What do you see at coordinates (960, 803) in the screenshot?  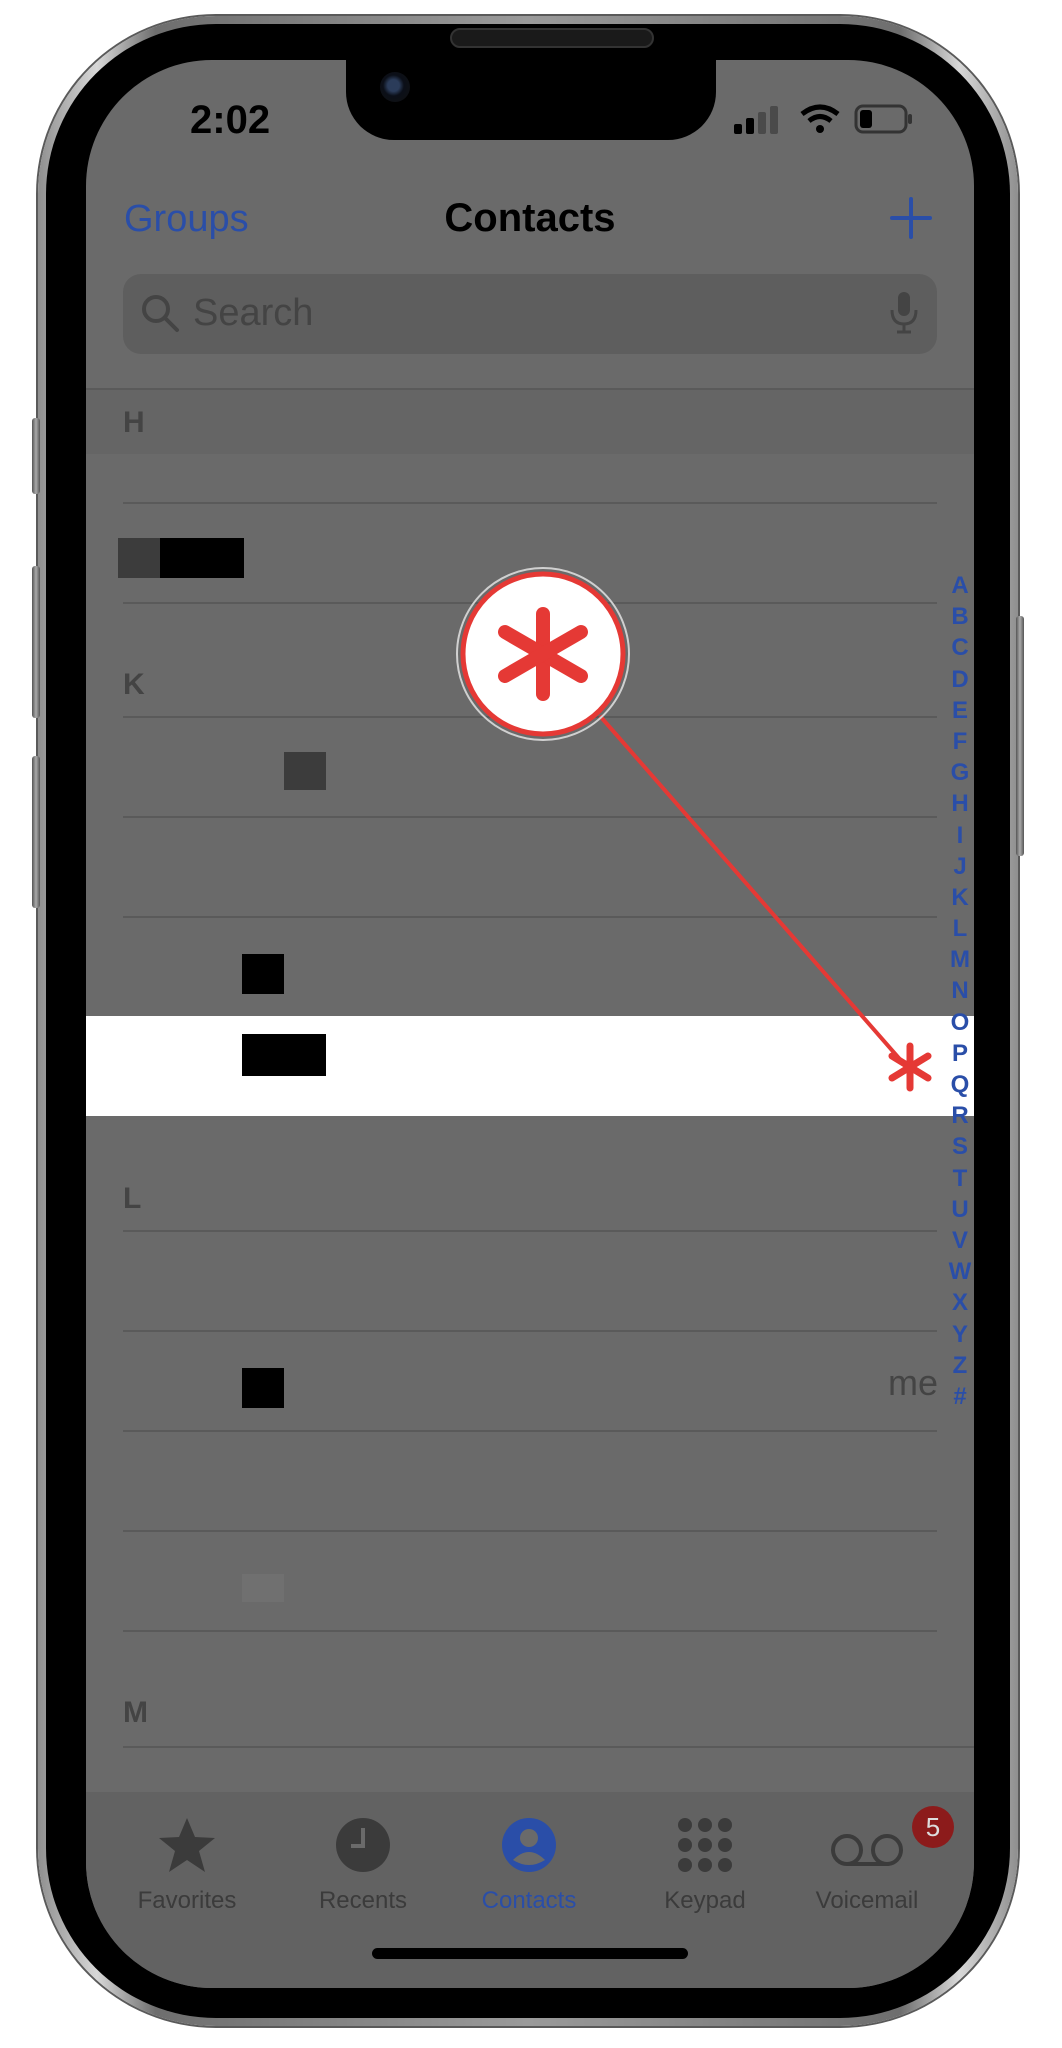 I see `index-letter: H` at bounding box center [960, 803].